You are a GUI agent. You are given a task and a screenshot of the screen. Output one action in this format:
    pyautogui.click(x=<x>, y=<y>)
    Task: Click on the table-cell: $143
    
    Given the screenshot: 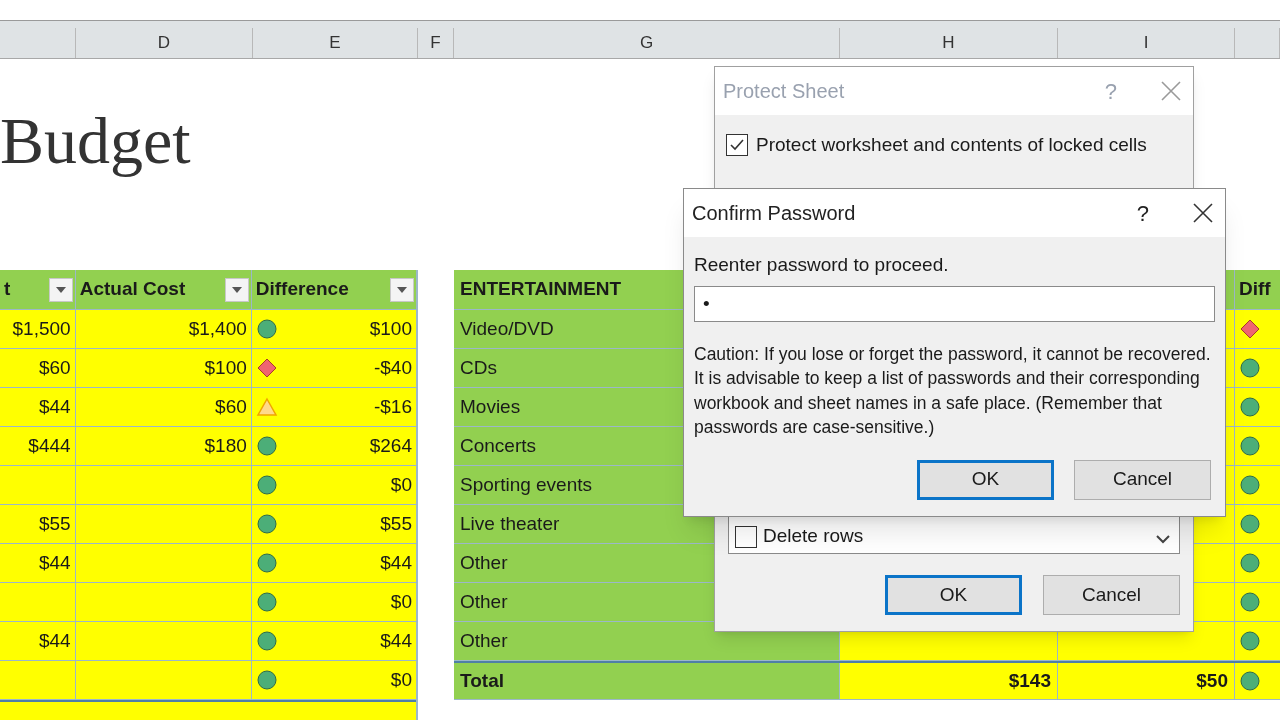 What is the action you would take?
    pyautogui.click(x=949, y=681)
    